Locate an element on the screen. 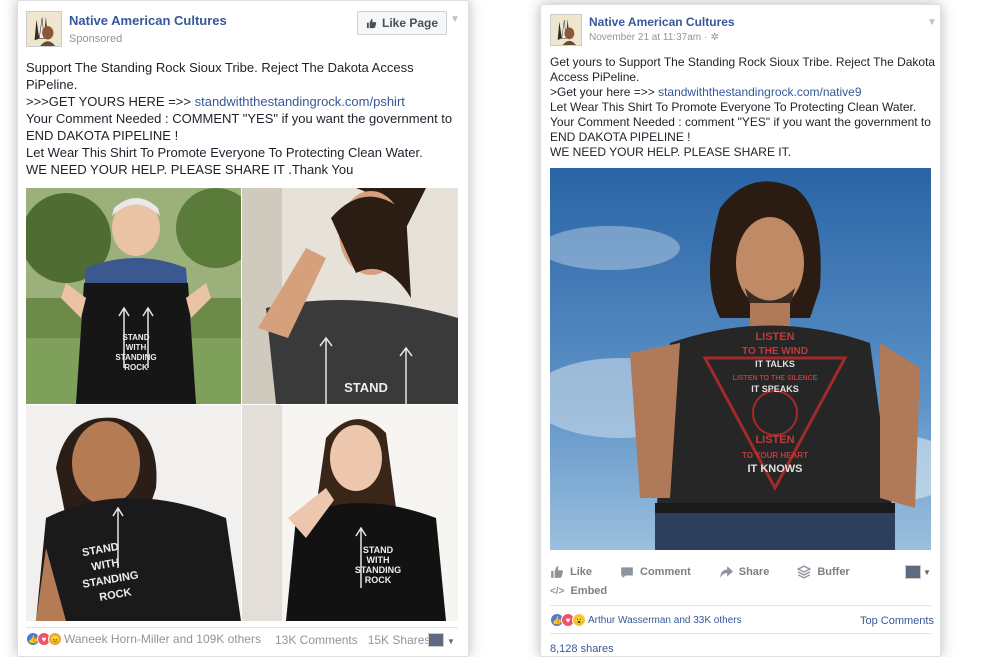  buffer-action: Buffer is located at coordinates (823, 572).